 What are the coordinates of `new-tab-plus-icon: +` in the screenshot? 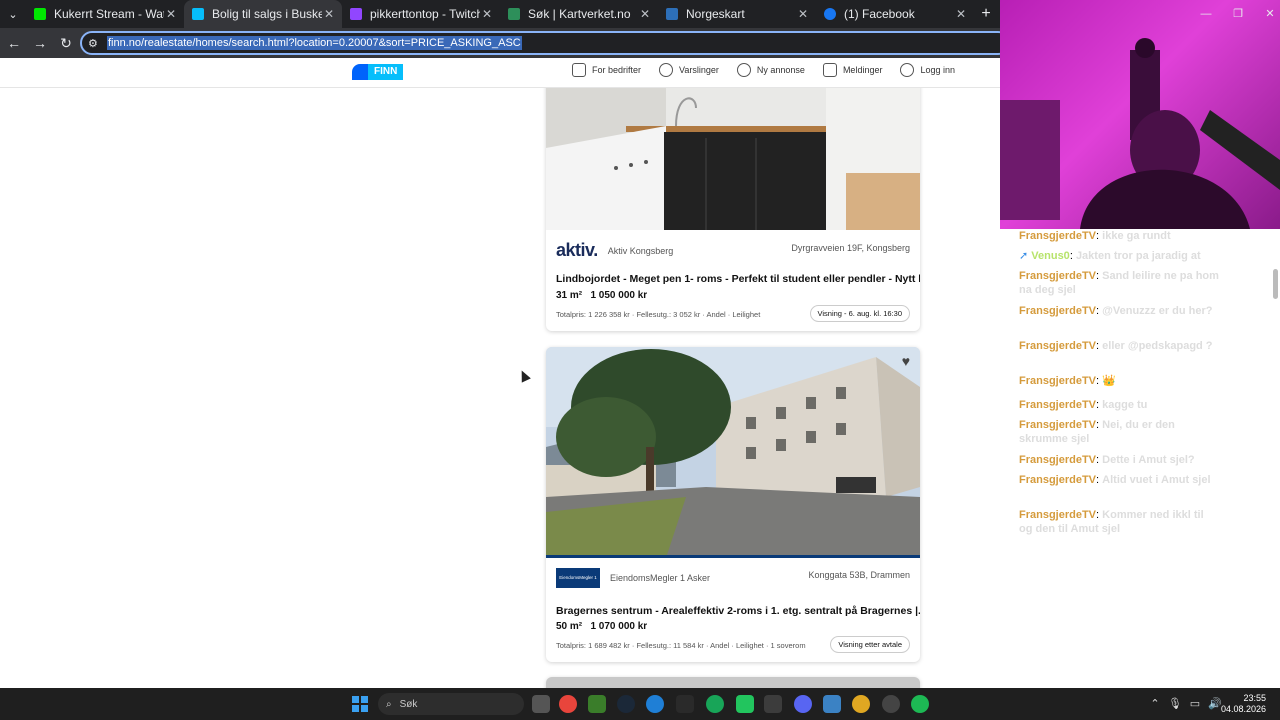 It's located at (986, 14).